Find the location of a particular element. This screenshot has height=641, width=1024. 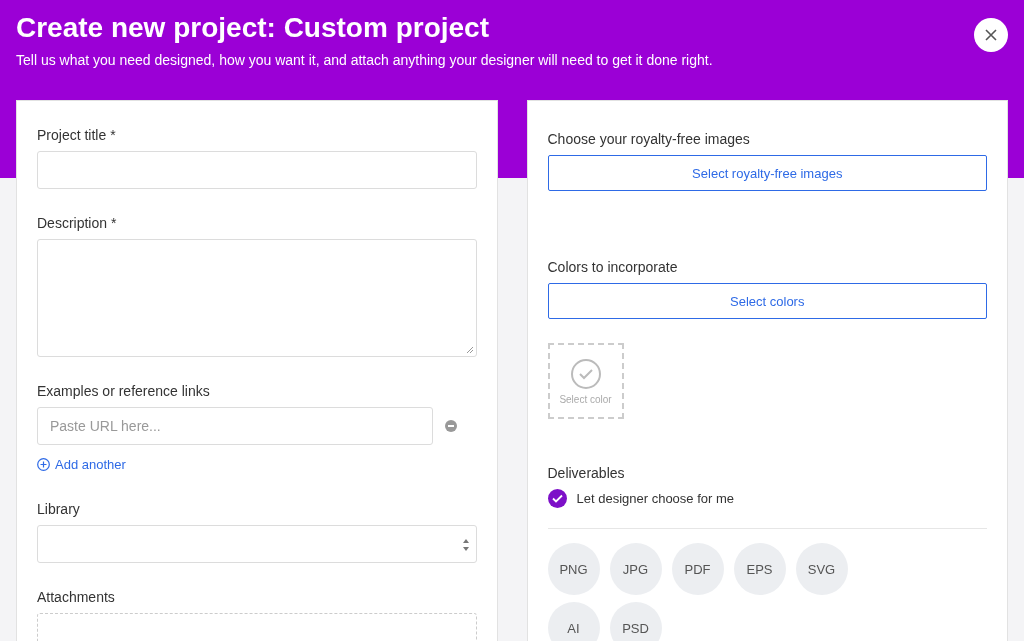

plus-circle-icon is located at coordinates (43, 464).